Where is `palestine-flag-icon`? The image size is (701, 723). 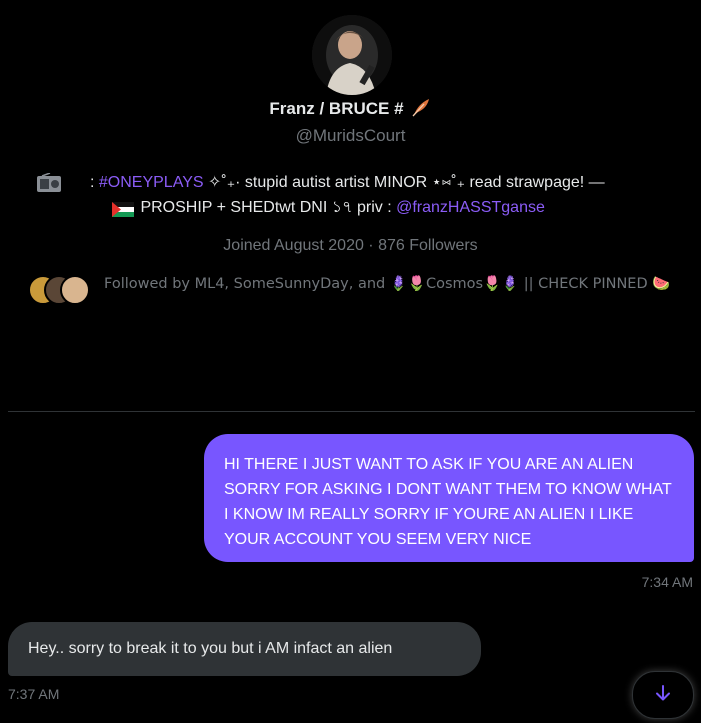 palestine-flag-icon is located at coordinates (123, 208).